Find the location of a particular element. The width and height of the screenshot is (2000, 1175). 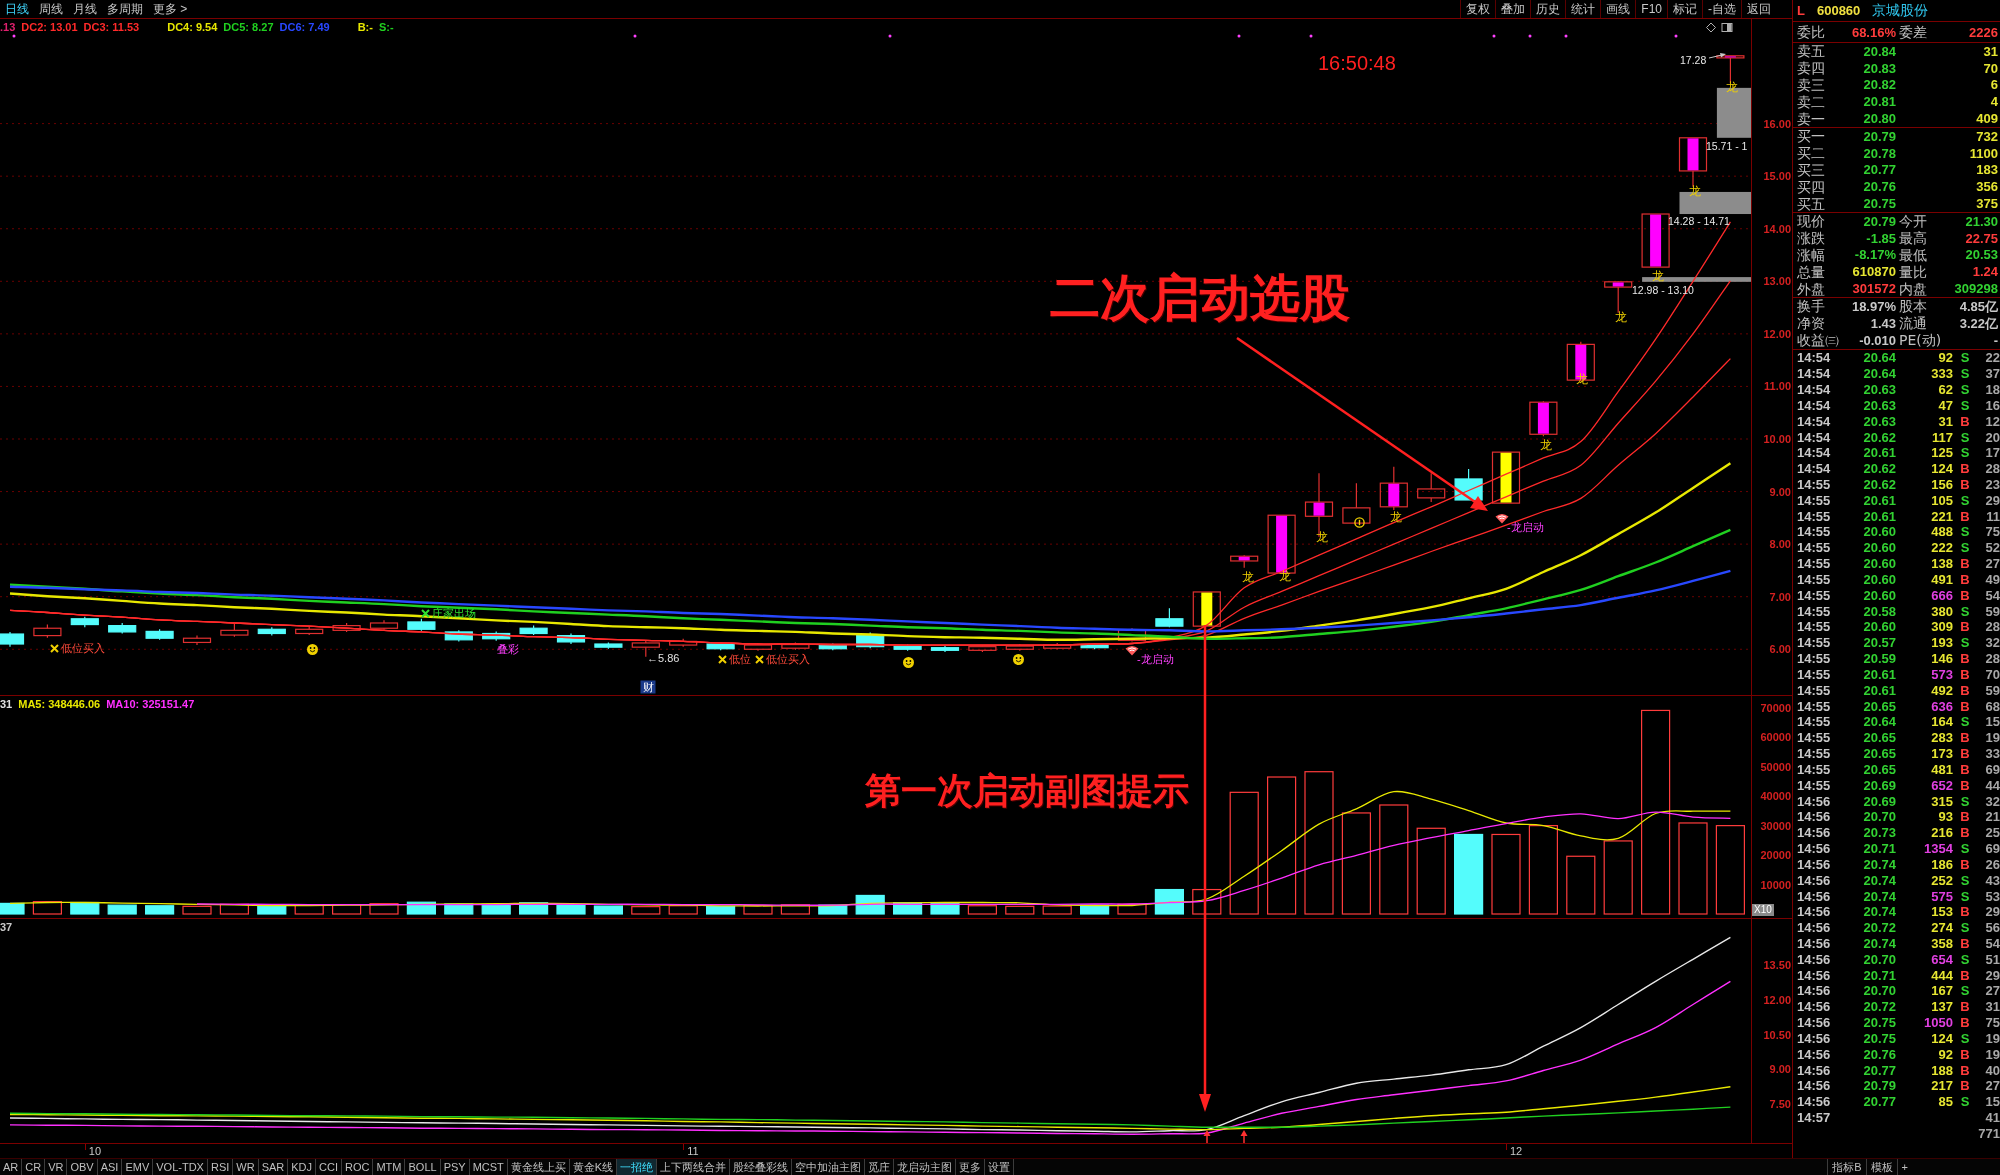

trade-volume: 105 is located at coordinates (1941, 500).